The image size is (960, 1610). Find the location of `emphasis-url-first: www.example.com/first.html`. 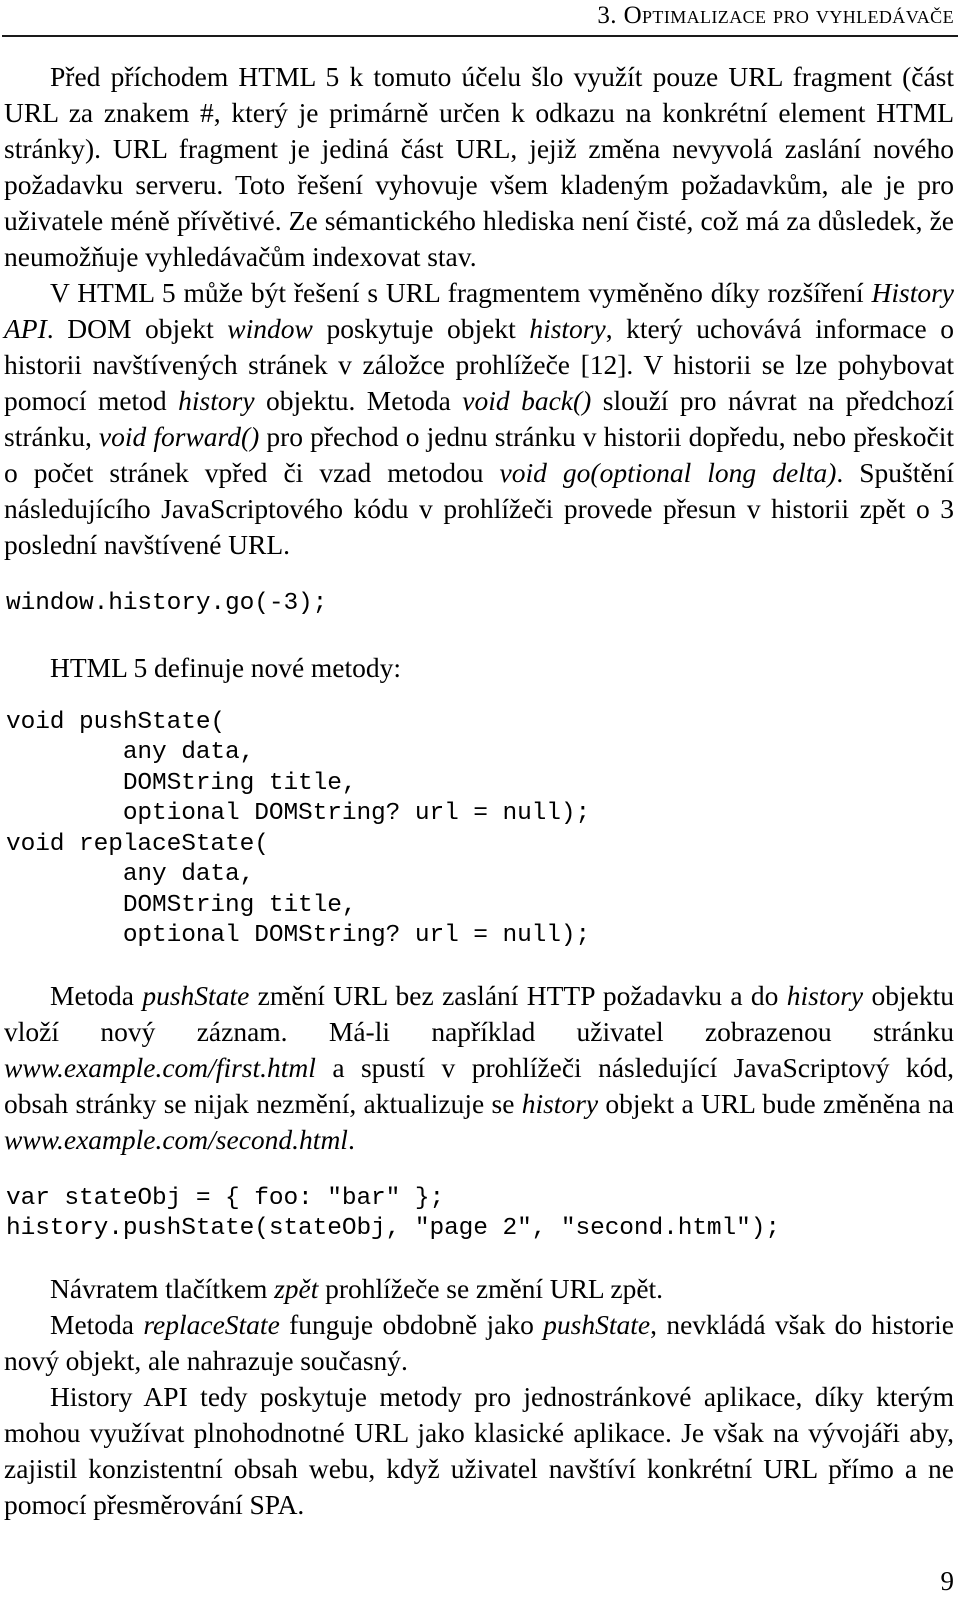

emphasis-url-first: www.example.com/first.html is located at coordinates (160, 1067).